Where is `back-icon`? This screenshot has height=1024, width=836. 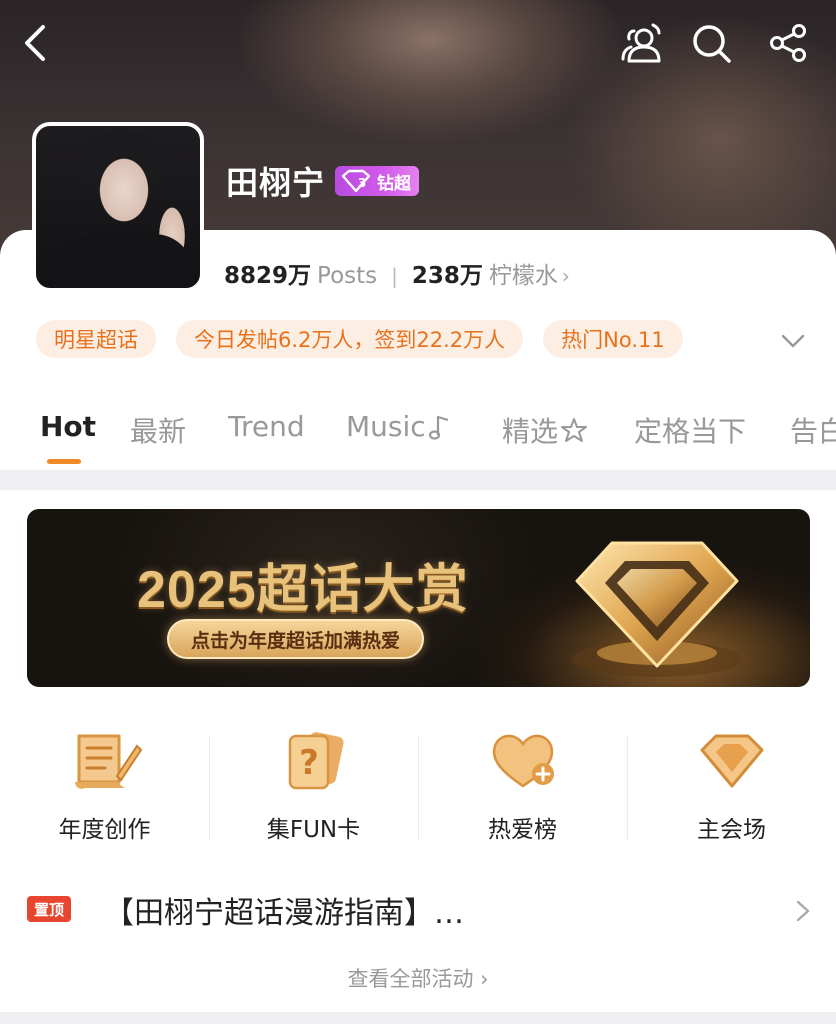 back-icon is located at coordinates (35, 43).